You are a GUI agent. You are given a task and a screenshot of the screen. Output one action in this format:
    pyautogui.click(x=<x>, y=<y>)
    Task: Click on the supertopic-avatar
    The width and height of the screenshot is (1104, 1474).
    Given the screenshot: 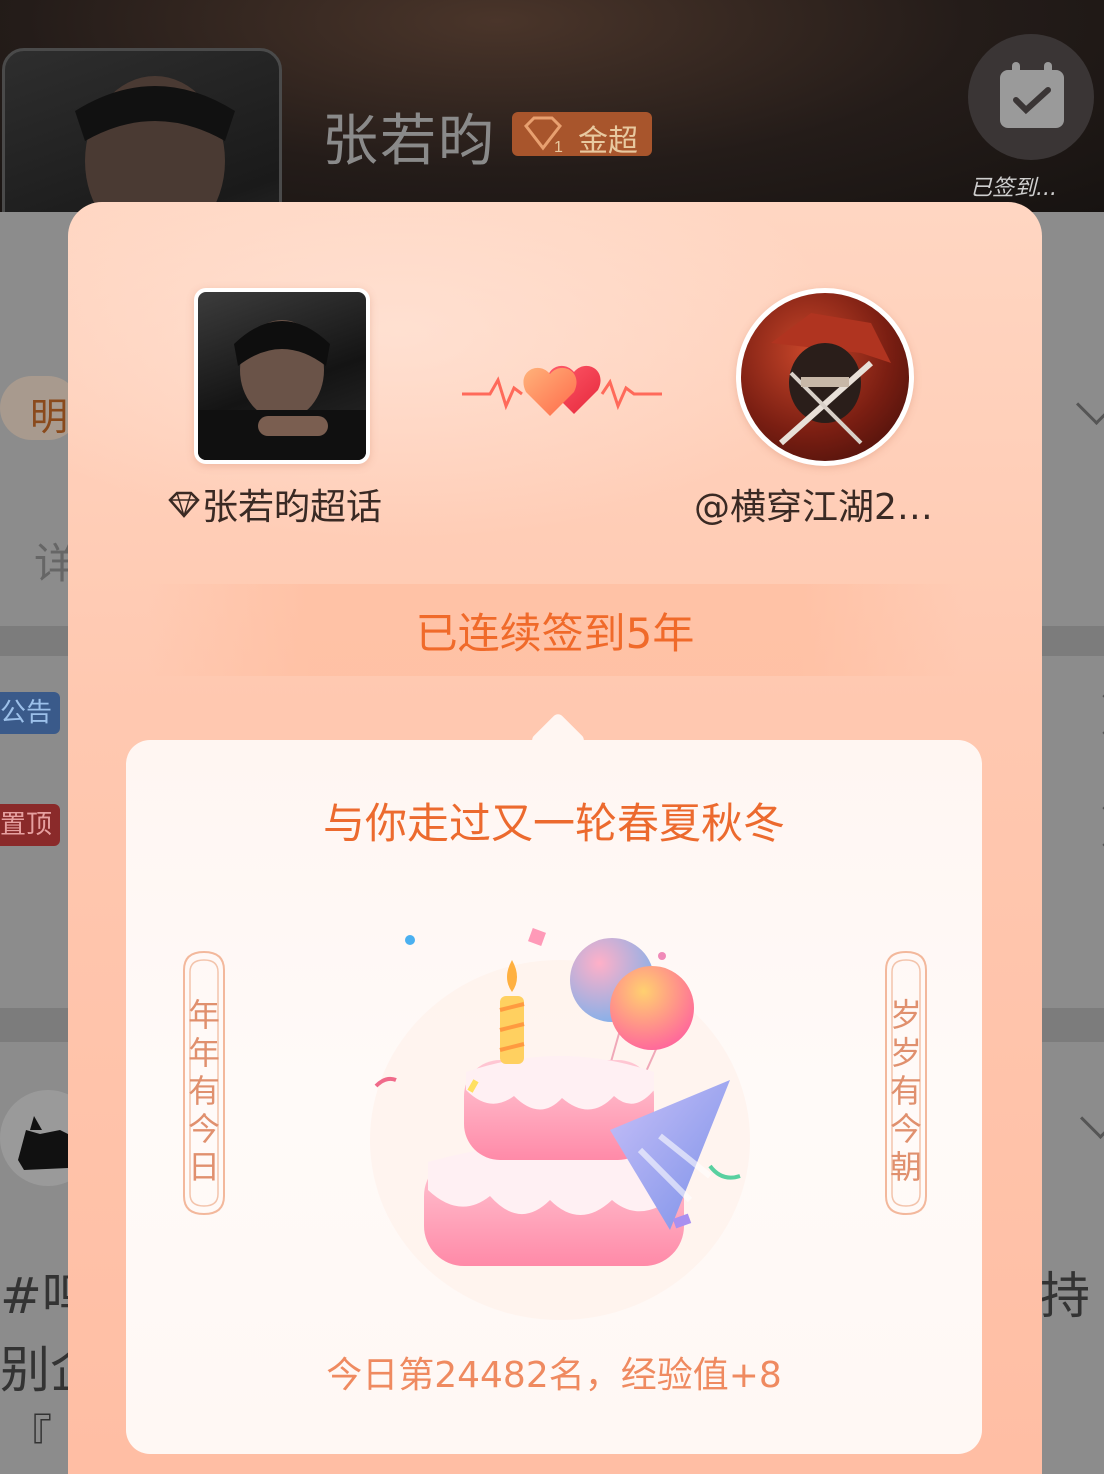 What is the action you would take?
    pyautogui.click(x=282, y=376)
    